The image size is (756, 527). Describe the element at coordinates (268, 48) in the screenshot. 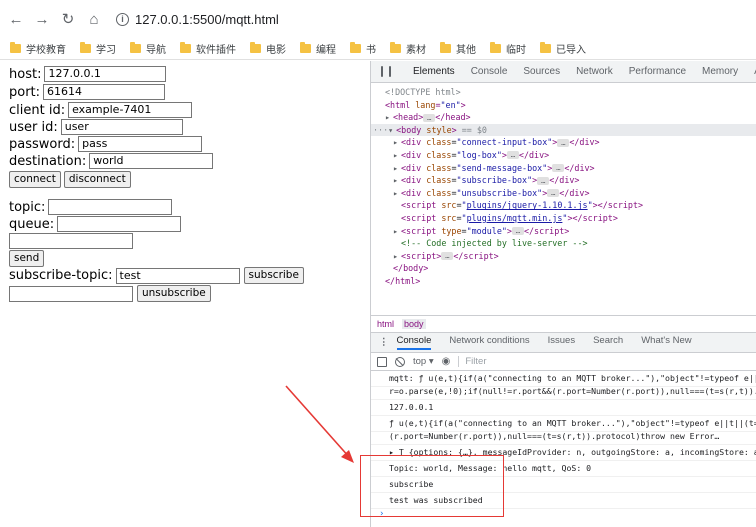

I see `bookmark-item: 电影` at that location.